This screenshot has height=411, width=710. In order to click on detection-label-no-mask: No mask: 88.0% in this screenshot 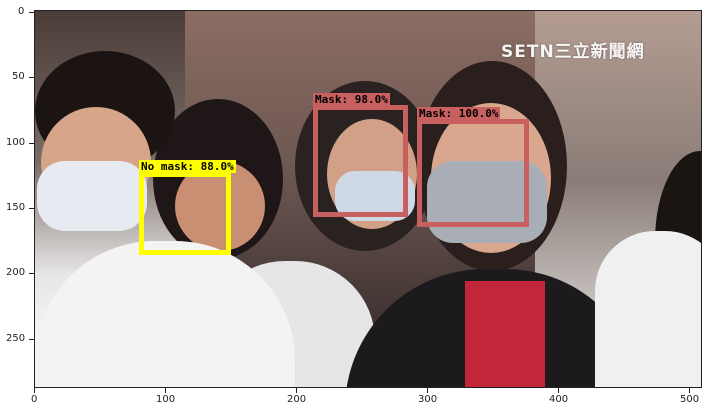, I will do `click(187, 166)`.